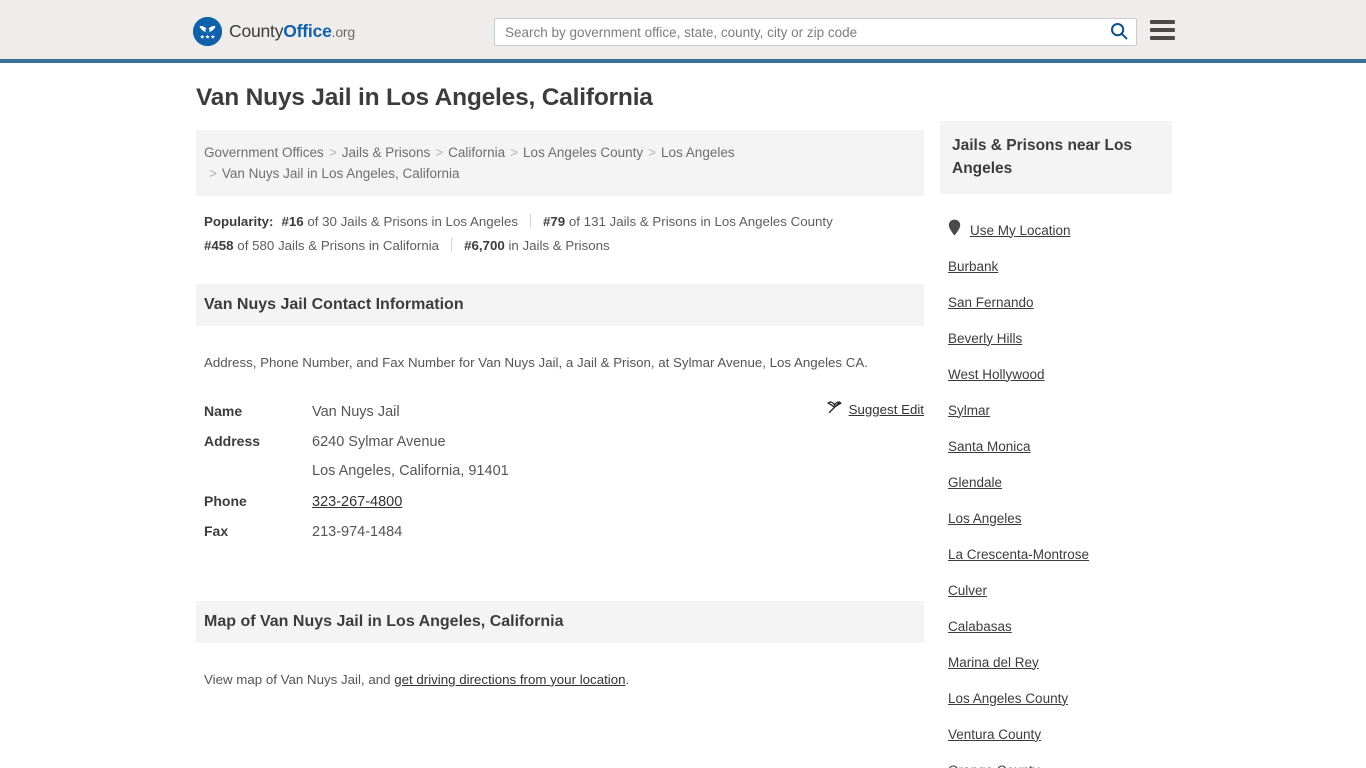  Describe the element at coordinates (340, 173) in the screenshot. I see `breadcrumb-current: Van Nuys Jail in Los Angeles, California` at that location.